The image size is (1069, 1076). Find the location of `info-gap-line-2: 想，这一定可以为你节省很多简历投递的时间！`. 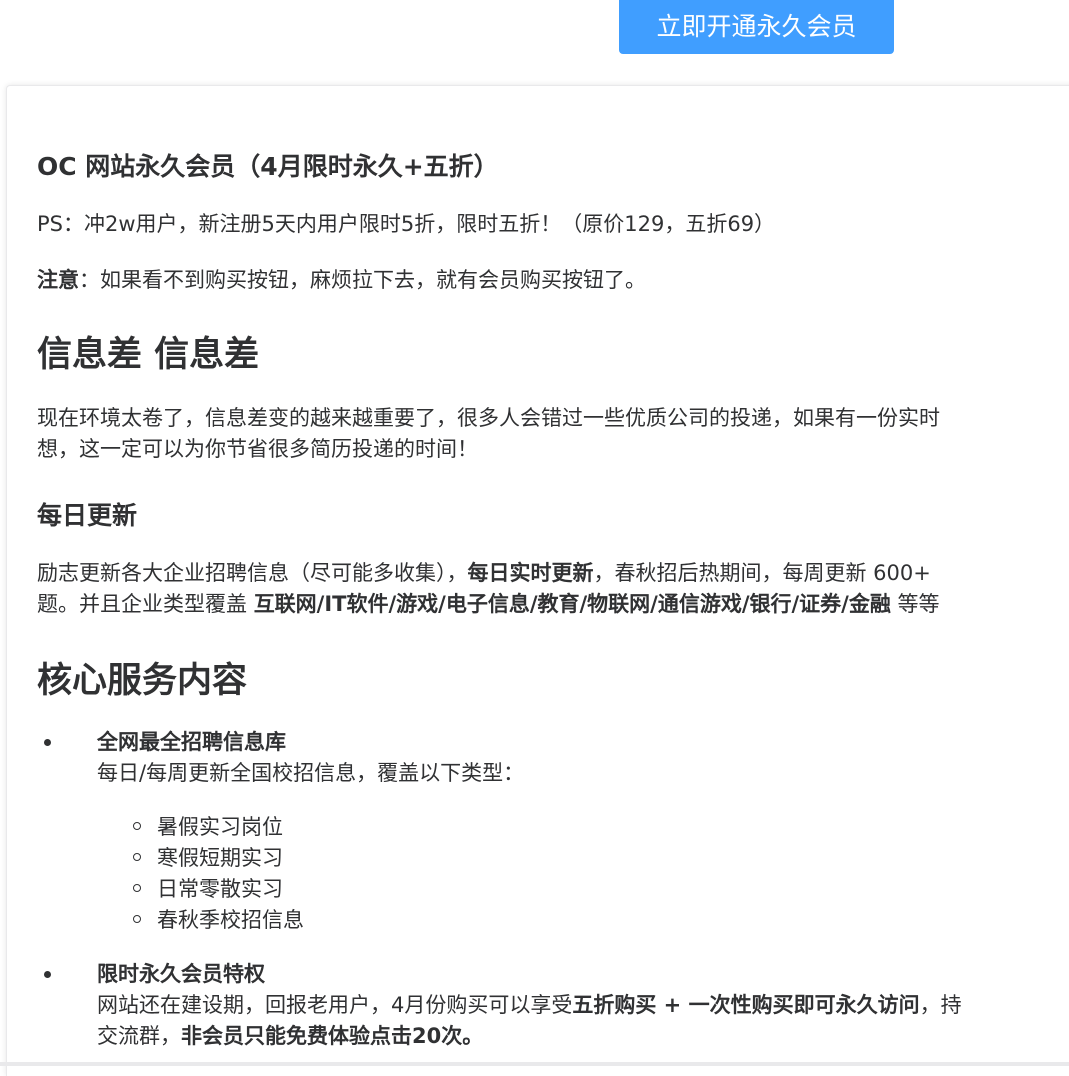

info-gap-line-2: 想，这一定可以为你节省很多简历投递的时间！ is located at coordinates (257, 449).